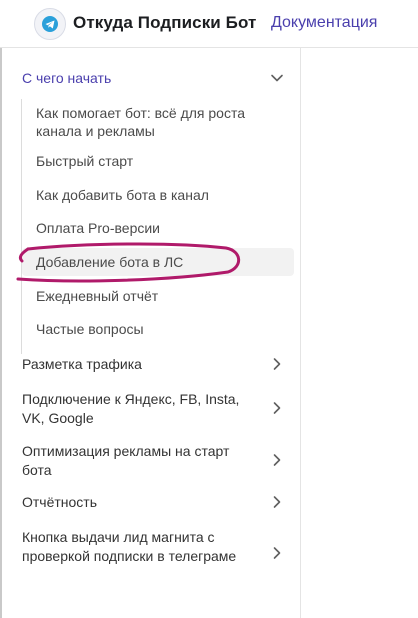 The height and width of the screenshot is (618, 418). What do you see at coordinates (85, 161) in the screenshot?
I see `sidebar-item-label: Быстрый старт` at bounding box center [85, 161].